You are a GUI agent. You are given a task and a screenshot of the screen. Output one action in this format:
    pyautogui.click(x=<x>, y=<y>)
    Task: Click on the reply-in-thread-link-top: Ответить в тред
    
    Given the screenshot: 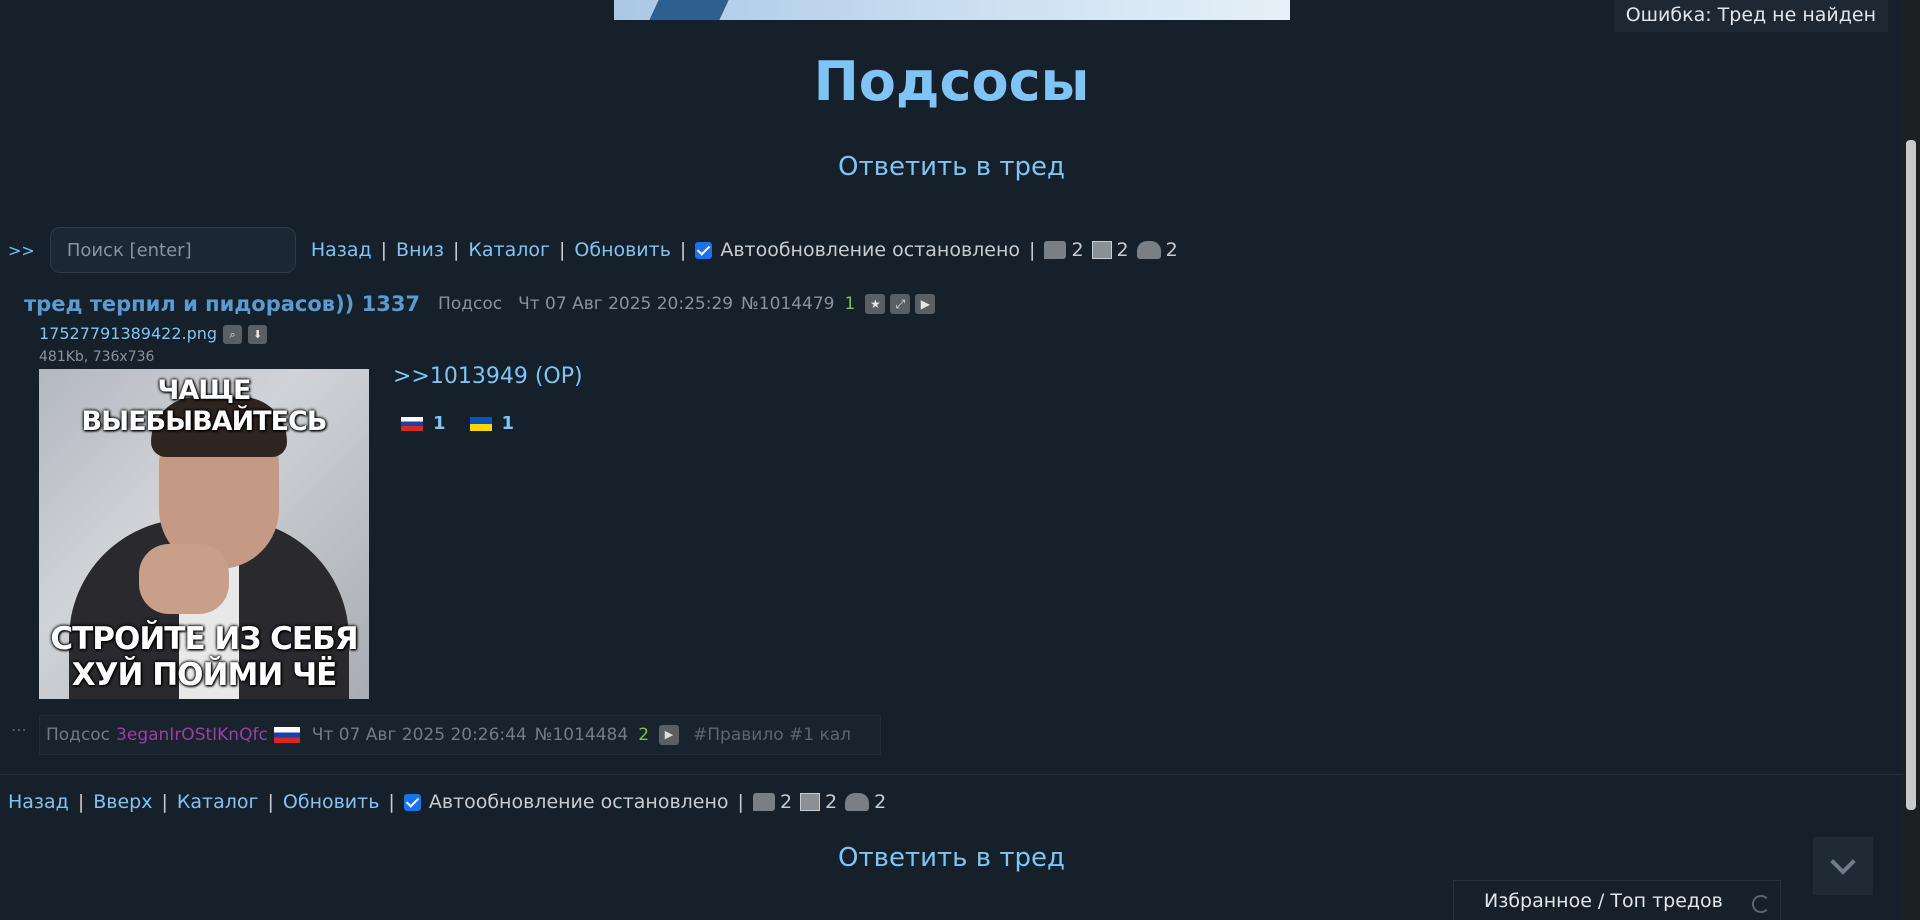 What is the action you would take?
    pyautogui.click(x=951, y=167)
    